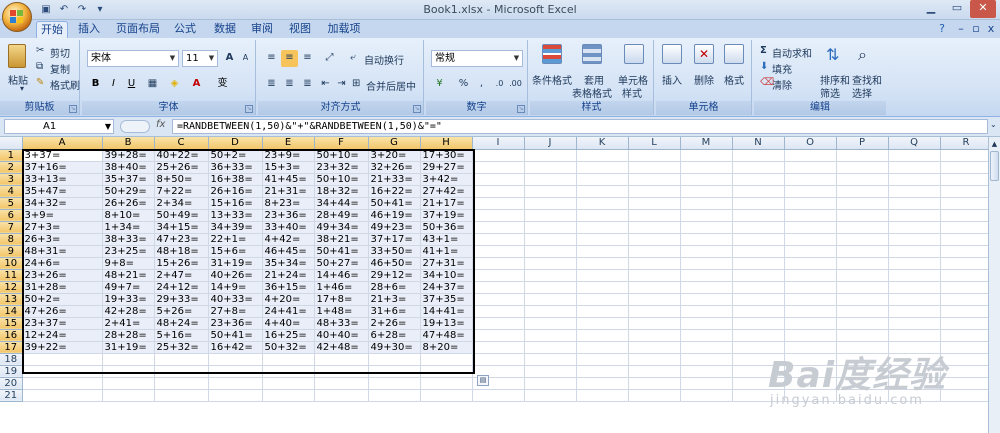 The width and height of the screenshot is (1000, 433). What do you see at coordinates (62, 275) in the screenshot?
I see `cell: 23+26=` at bounding box center [62, 275].